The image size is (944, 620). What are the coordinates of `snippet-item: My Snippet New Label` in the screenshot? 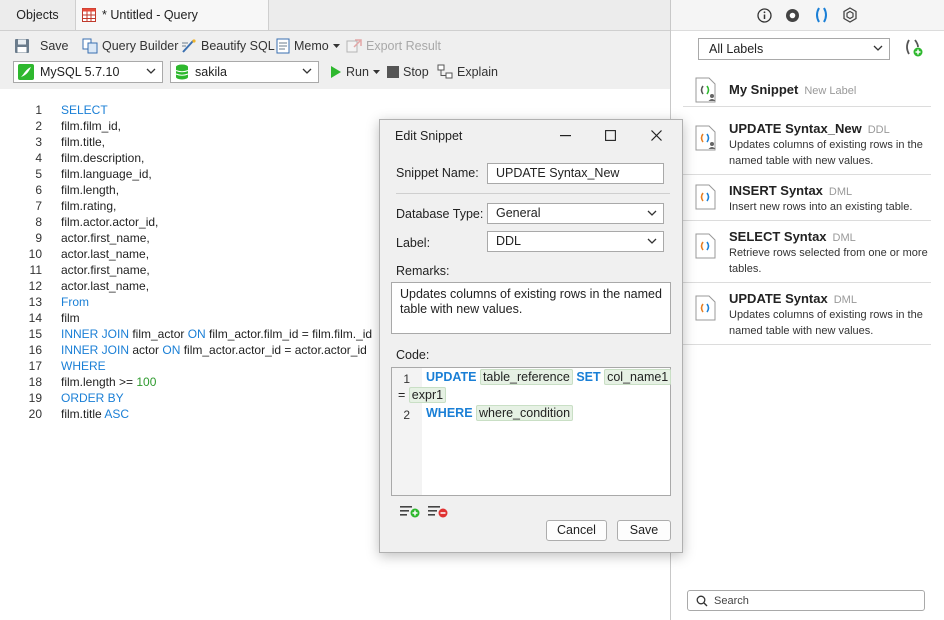 It's located at (807, 87).